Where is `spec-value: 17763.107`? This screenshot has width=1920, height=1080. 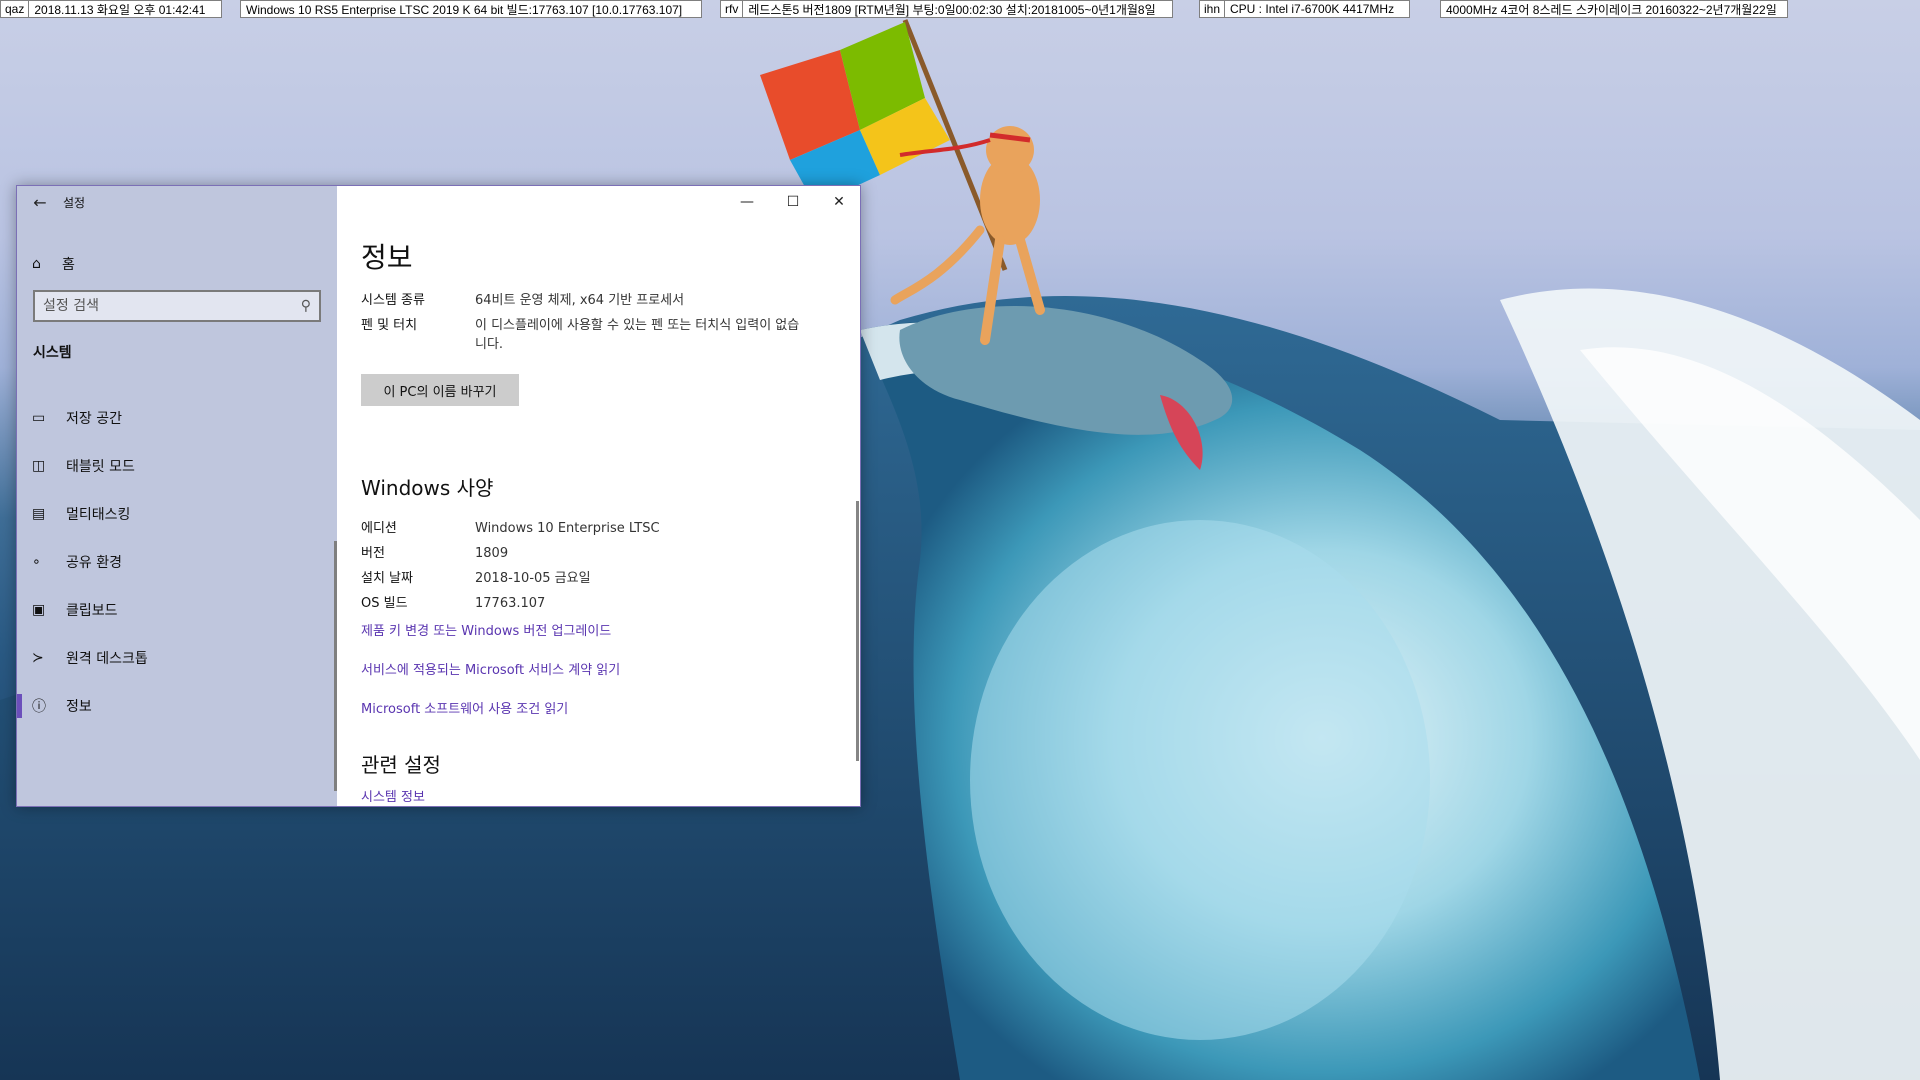
spec-value: 17763.107 is located at coordinates (510, 603).